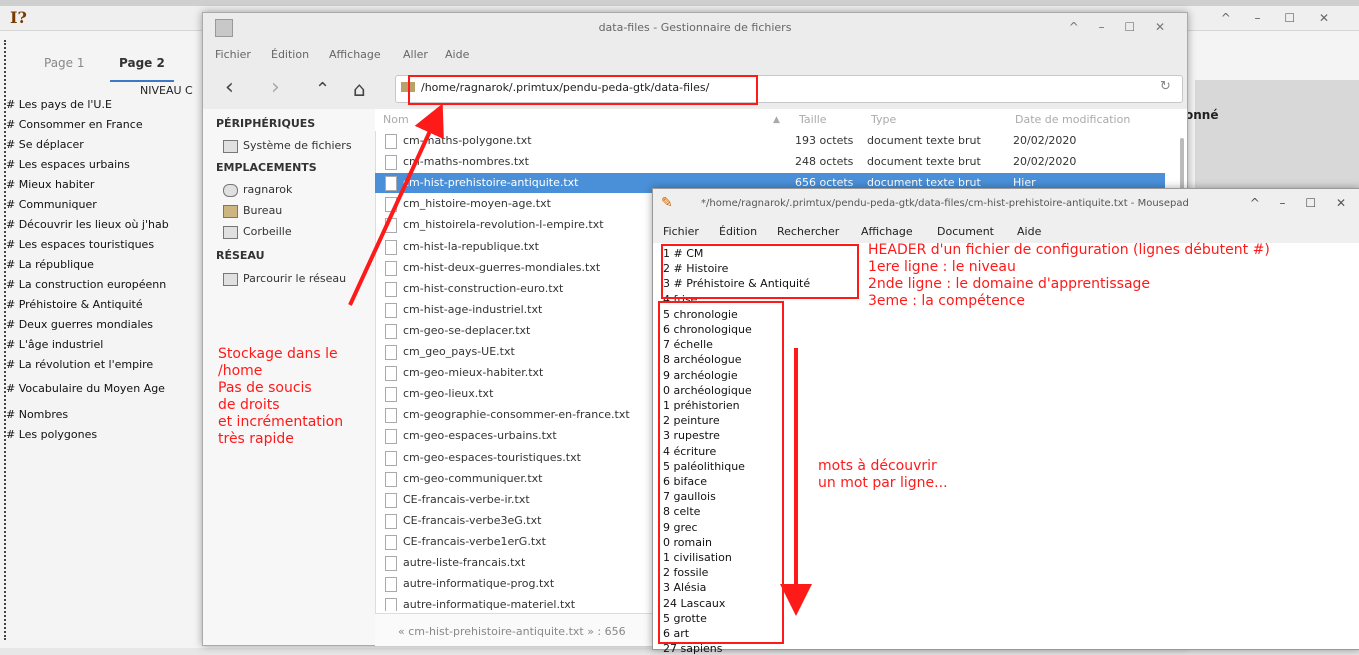  What do you see at coordinates (1121, 27) in the screenshot?
I see `fm-window-controls: ^ – ☐ ✕` at bounding box center [1121, 27].